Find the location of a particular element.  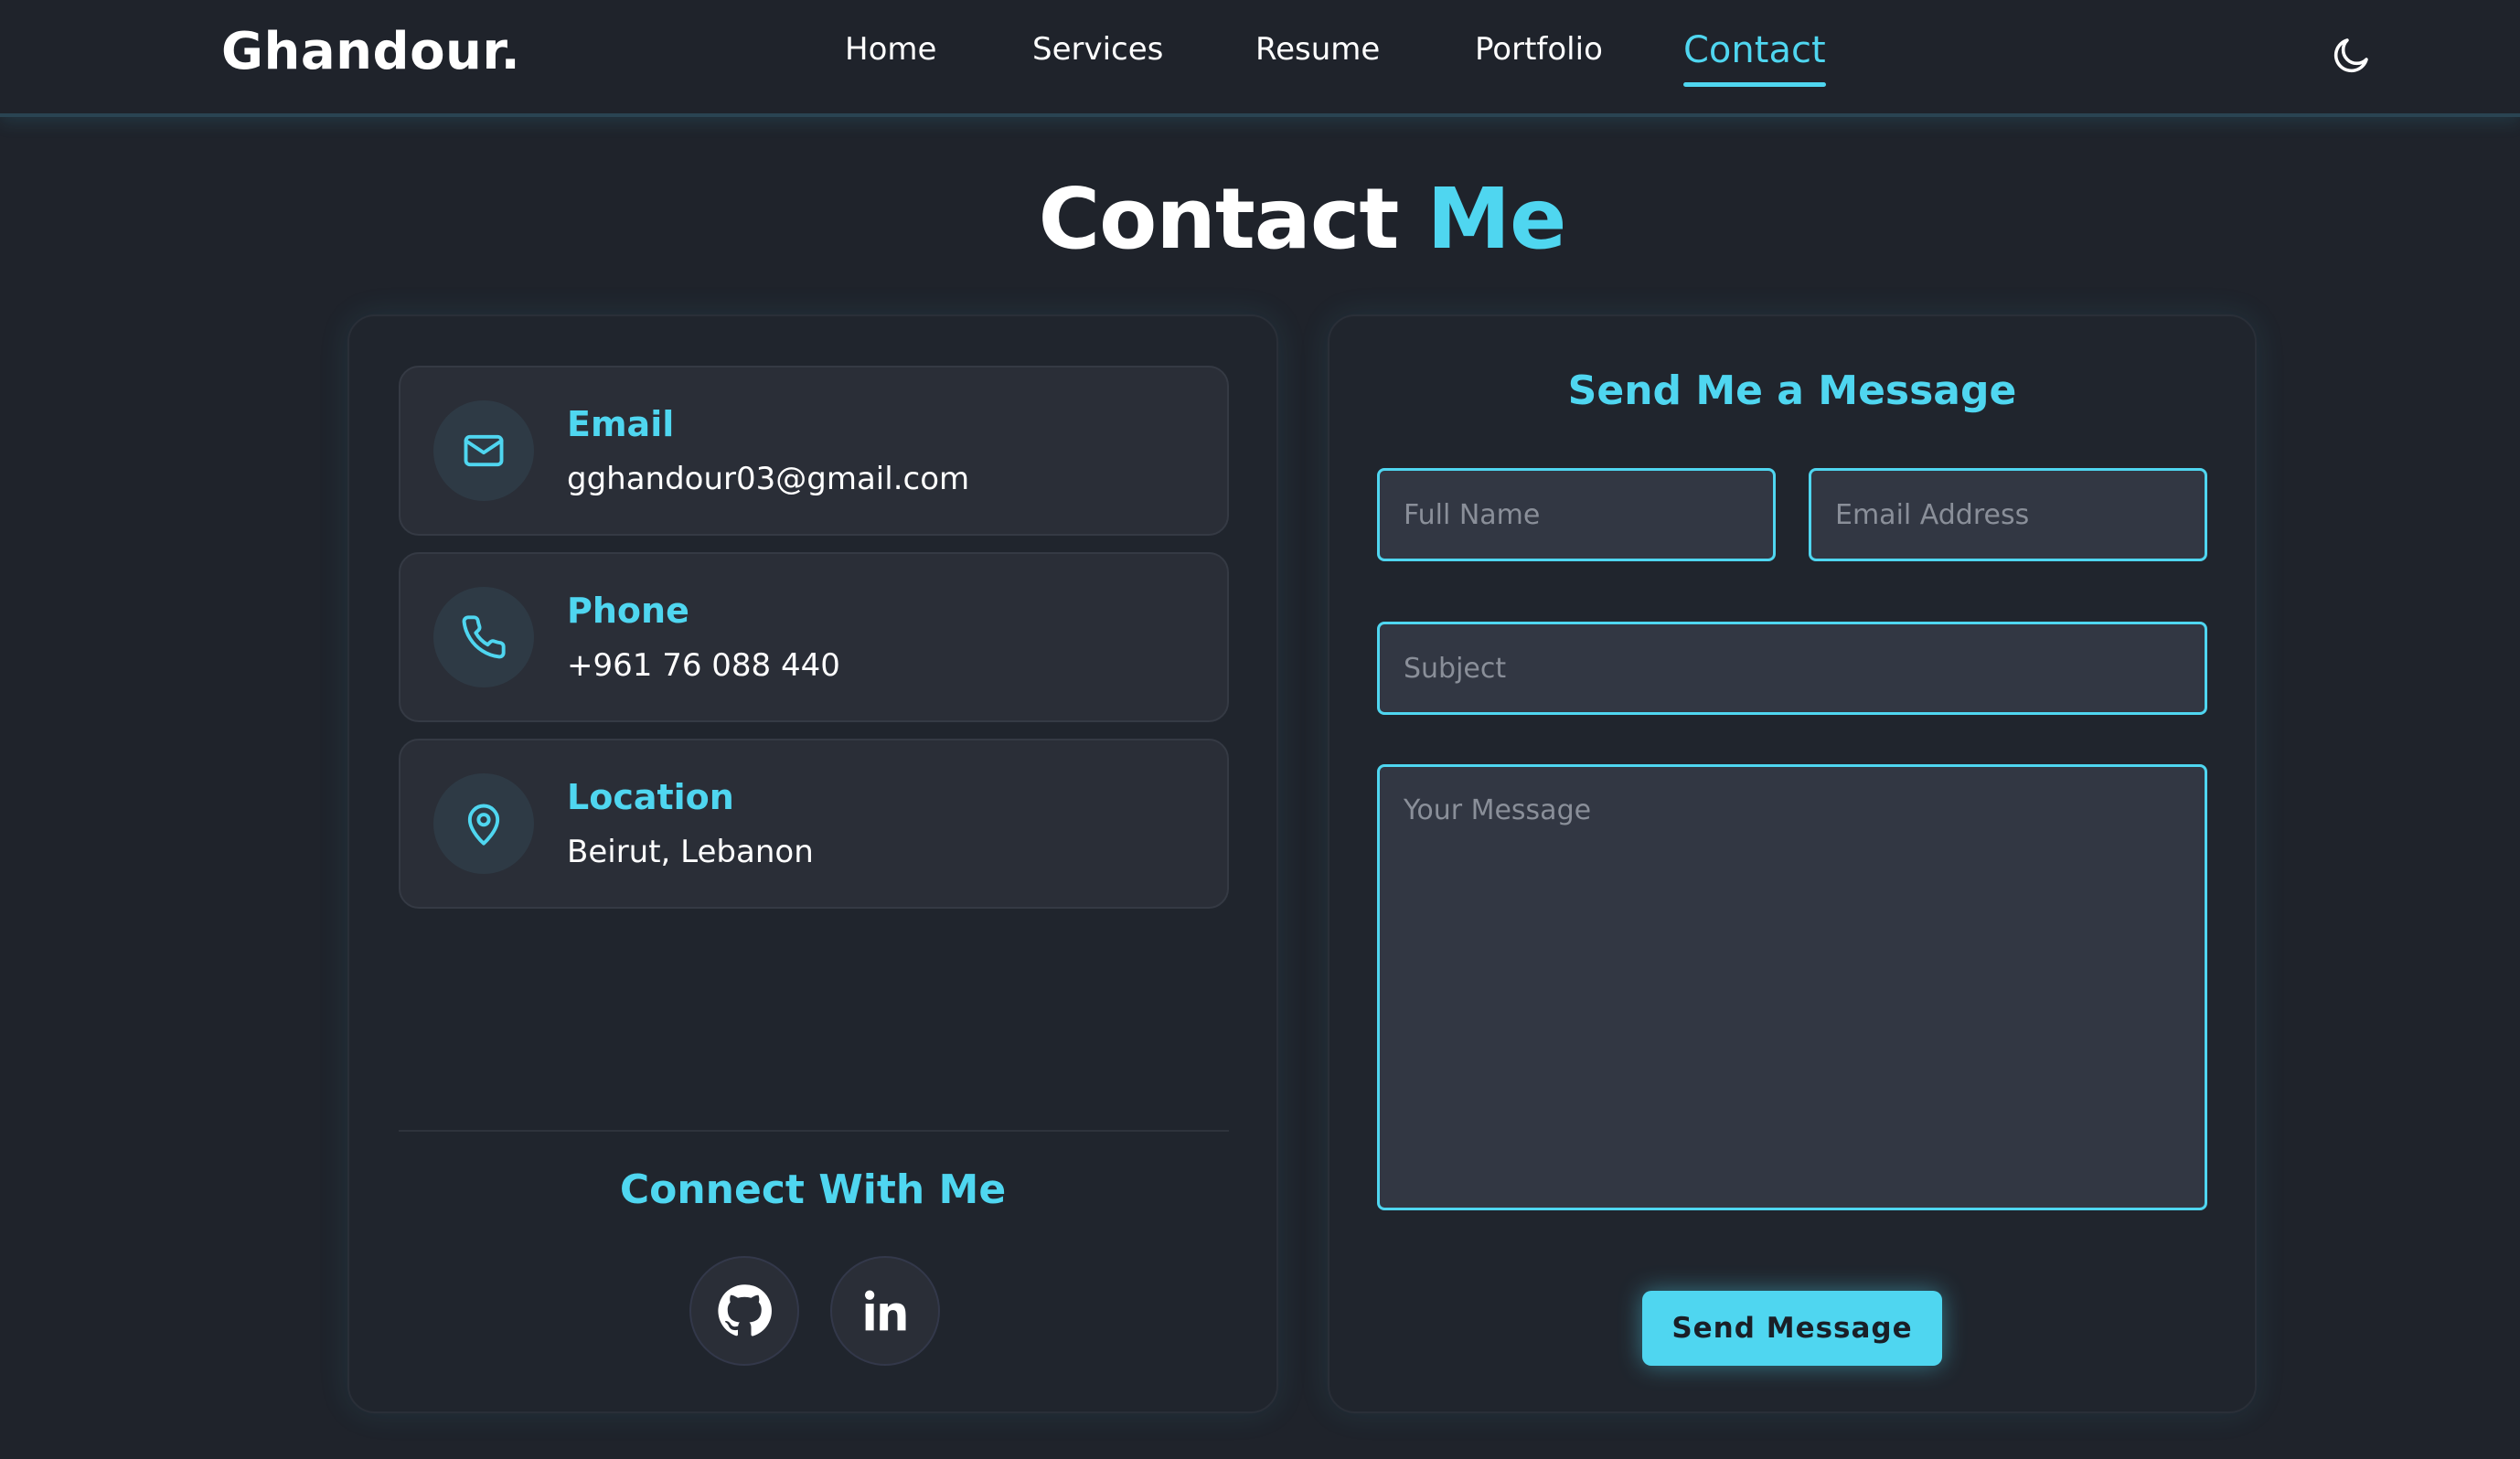

nav-link-resume: Resume is located at coordinates (1317, 49).